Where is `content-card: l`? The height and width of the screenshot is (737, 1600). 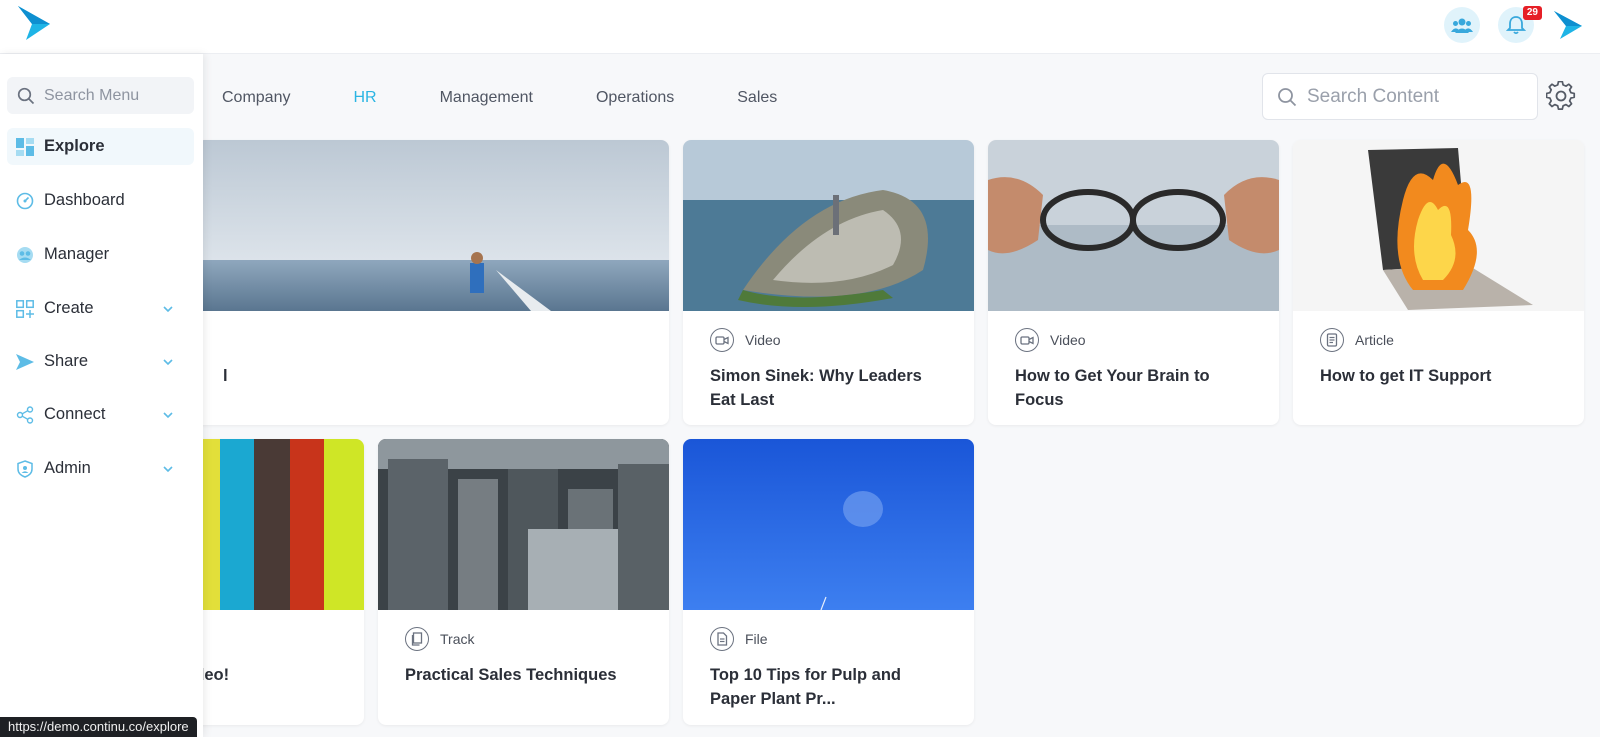 content-card: l is located at coordinates (432, 282).